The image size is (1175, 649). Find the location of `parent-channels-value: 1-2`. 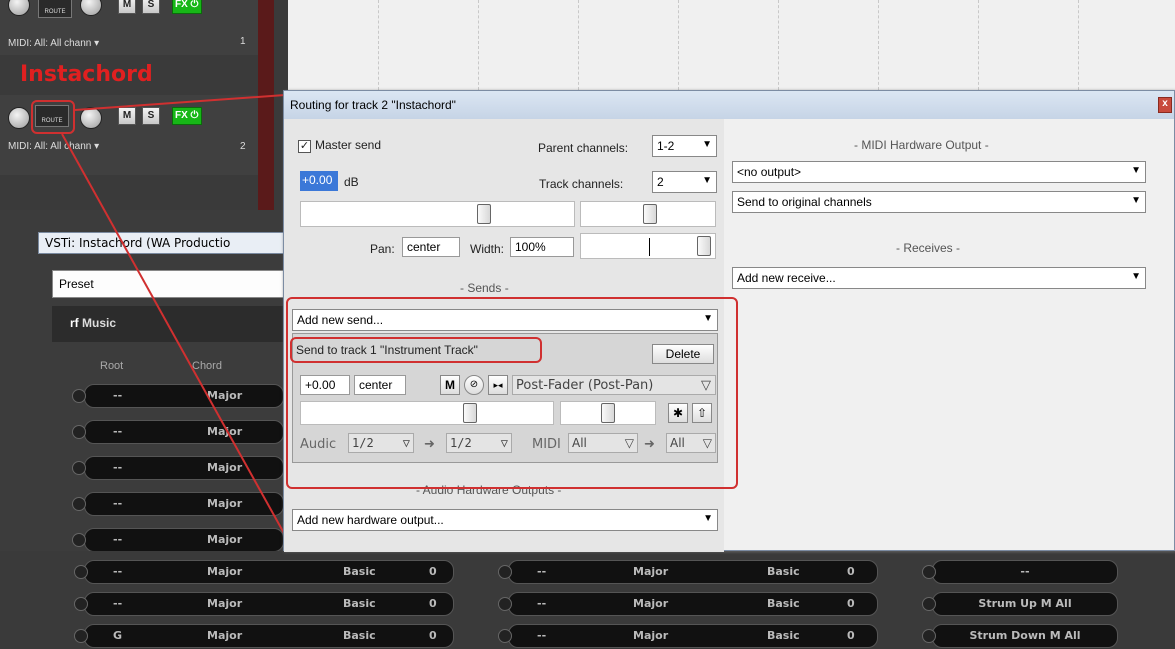

parent-channels-value: 1-2 is located at coordinates (666, 146).